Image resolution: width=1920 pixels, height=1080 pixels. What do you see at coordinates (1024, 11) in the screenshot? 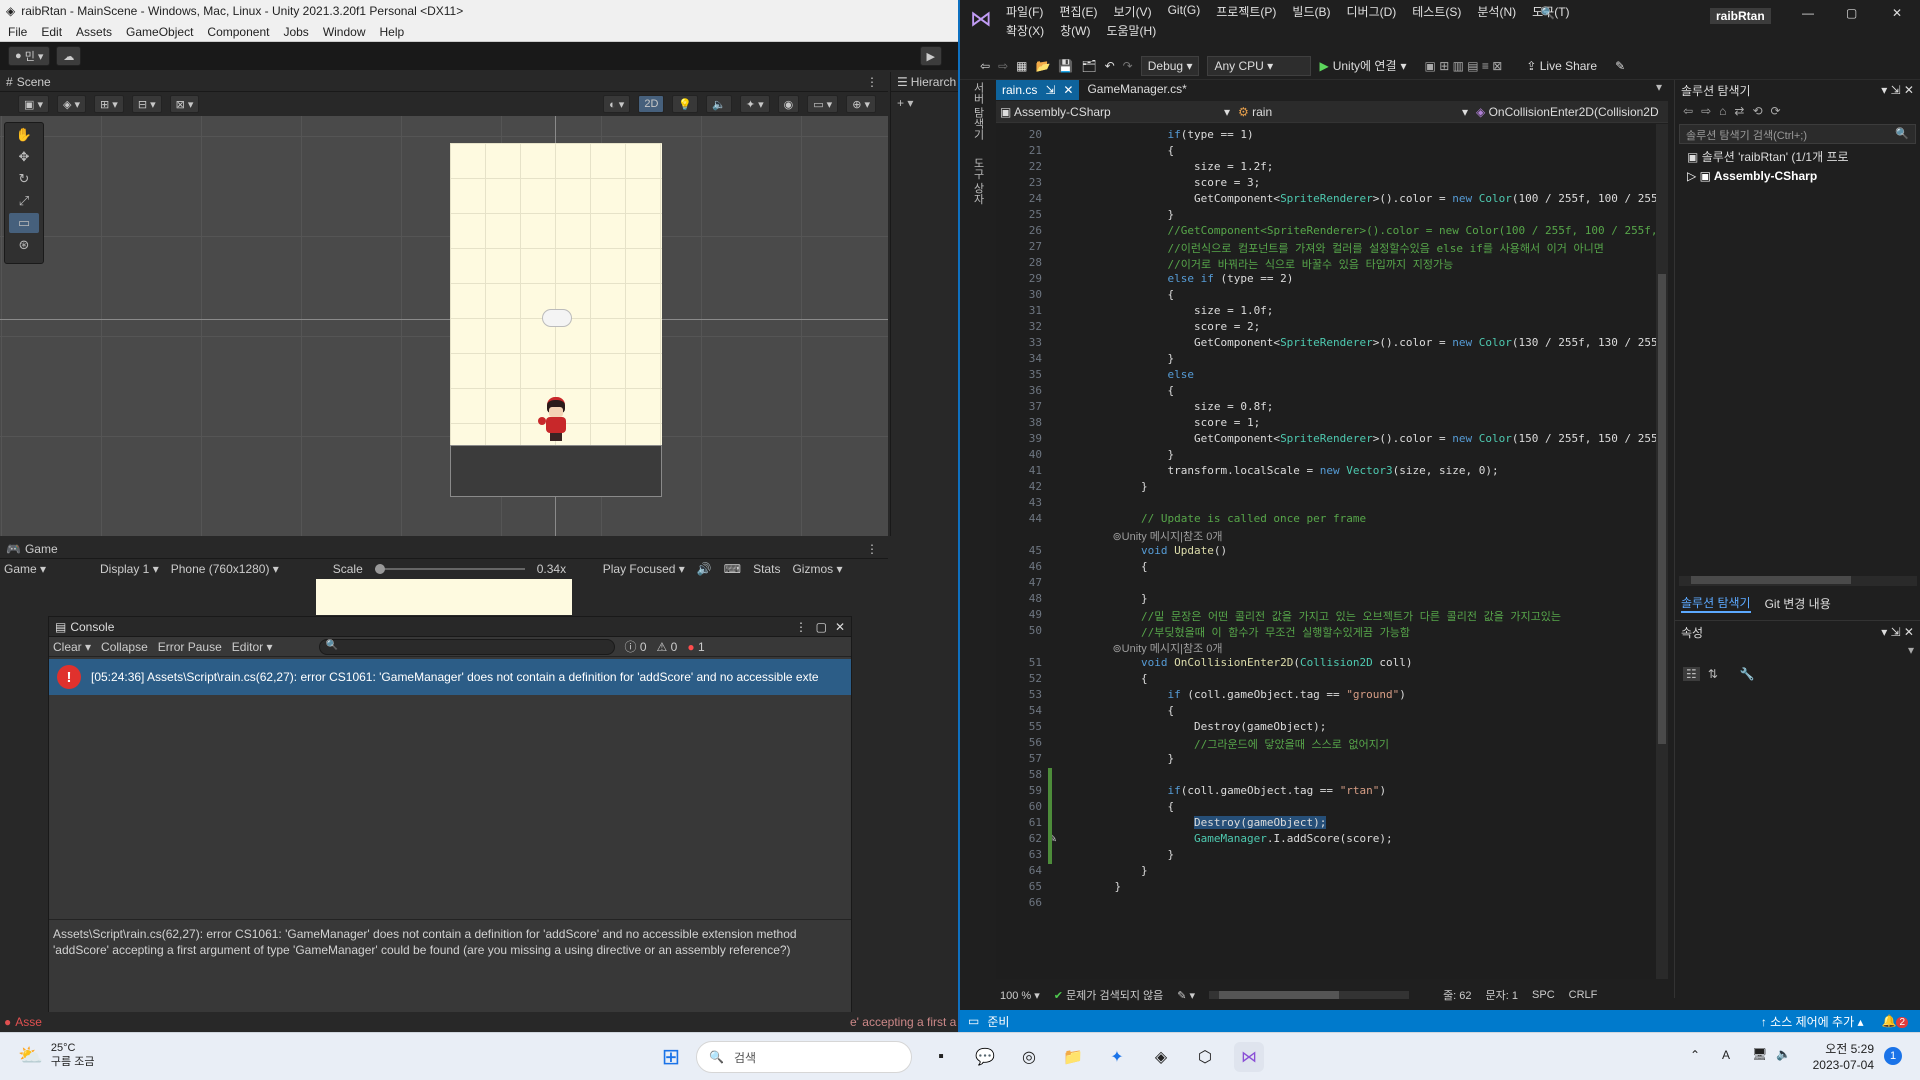
I see `vs-menu-file: 파일(F)` at bounding box center [1024, 11].